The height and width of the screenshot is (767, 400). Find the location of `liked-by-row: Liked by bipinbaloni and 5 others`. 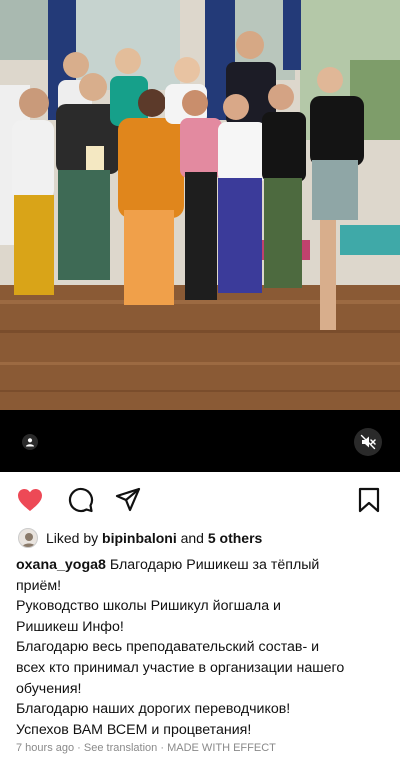

liked-by-row: Liked by bipinbaloni and 5 others is located at coordinates (140, 538).